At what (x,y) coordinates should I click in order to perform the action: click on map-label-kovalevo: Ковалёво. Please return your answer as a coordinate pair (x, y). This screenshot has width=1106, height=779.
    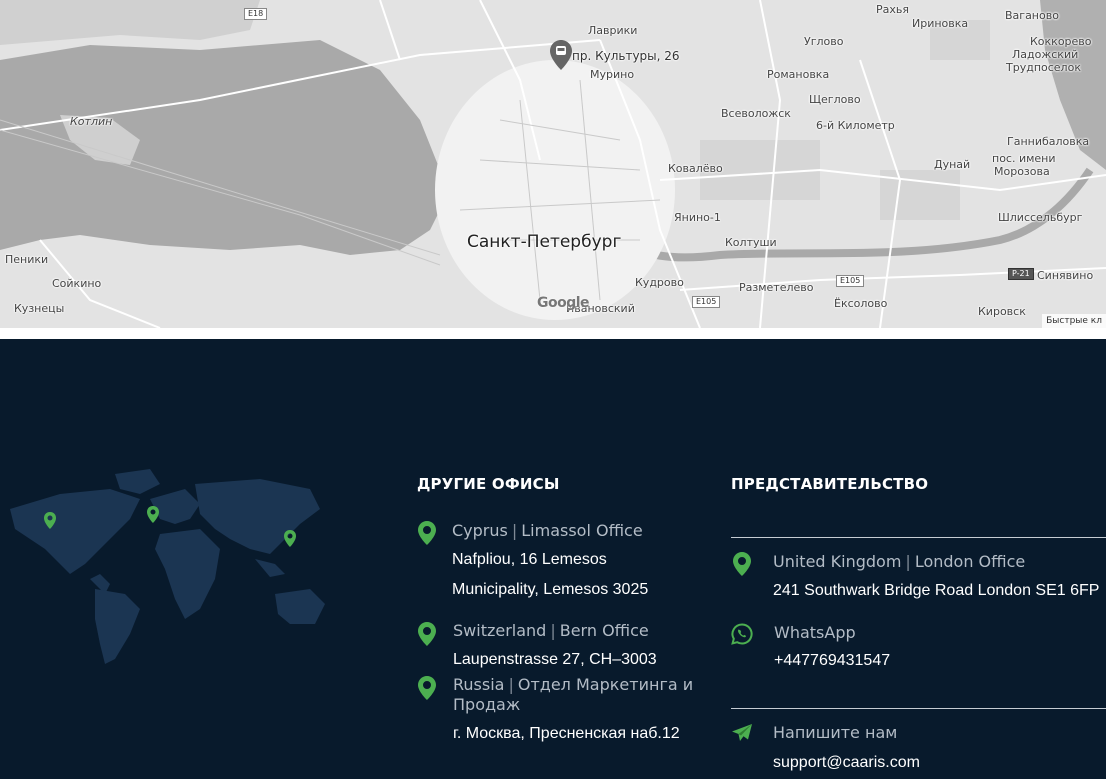
    Looking at the image, I should click on (695, 168).